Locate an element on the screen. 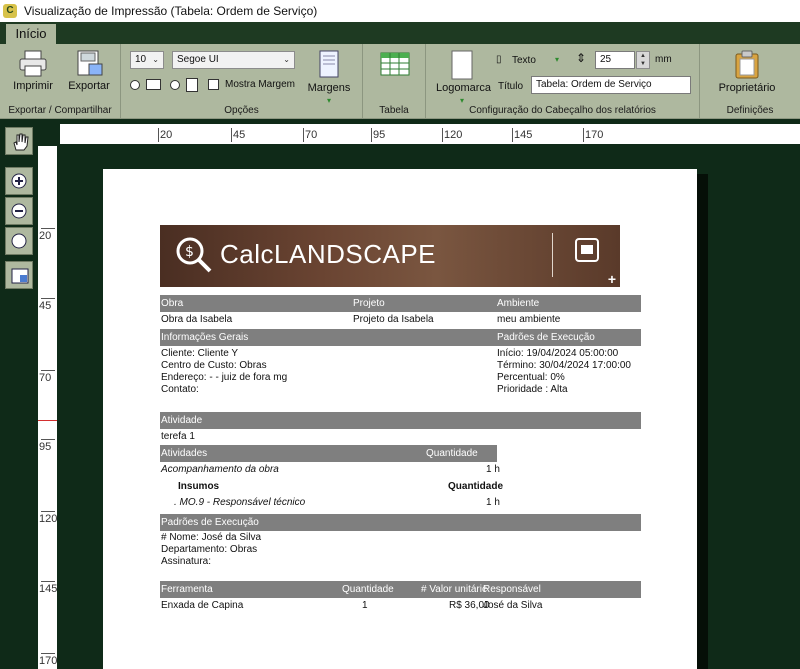  show-margin-checkbox is located at coordinates (213, 84).